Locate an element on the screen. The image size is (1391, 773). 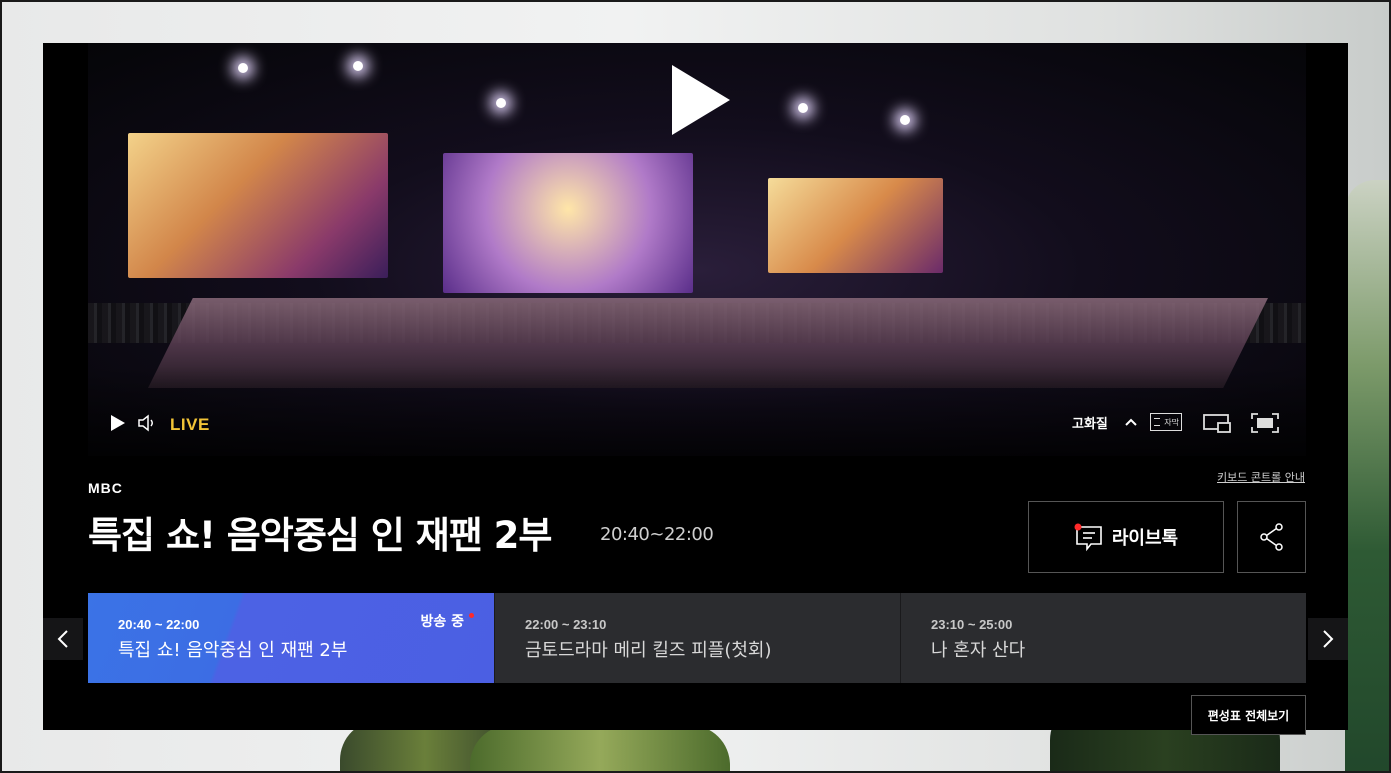
picture-in-picture-icon is located at coordinates (1217, 423).